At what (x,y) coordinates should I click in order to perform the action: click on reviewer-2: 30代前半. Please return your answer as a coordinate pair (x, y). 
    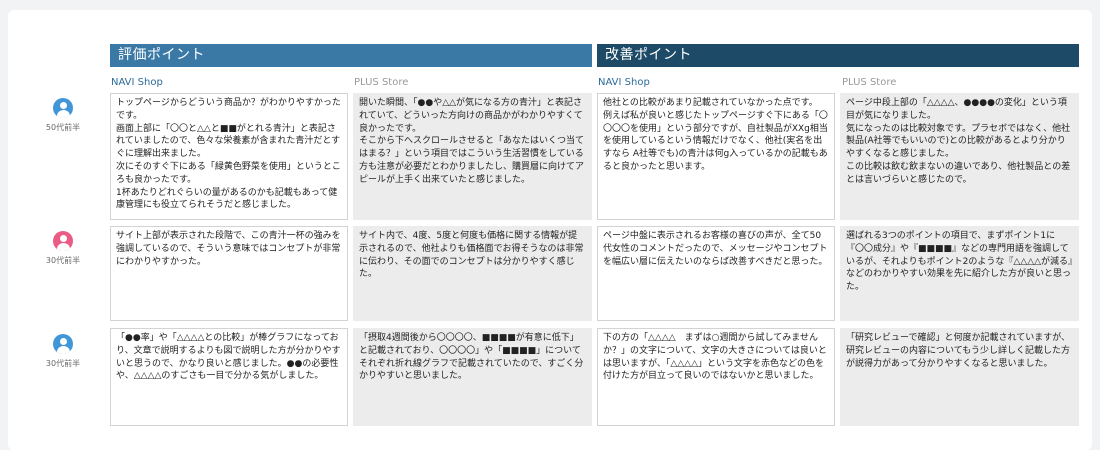
    Looking at the image, I should click on (63, 248).